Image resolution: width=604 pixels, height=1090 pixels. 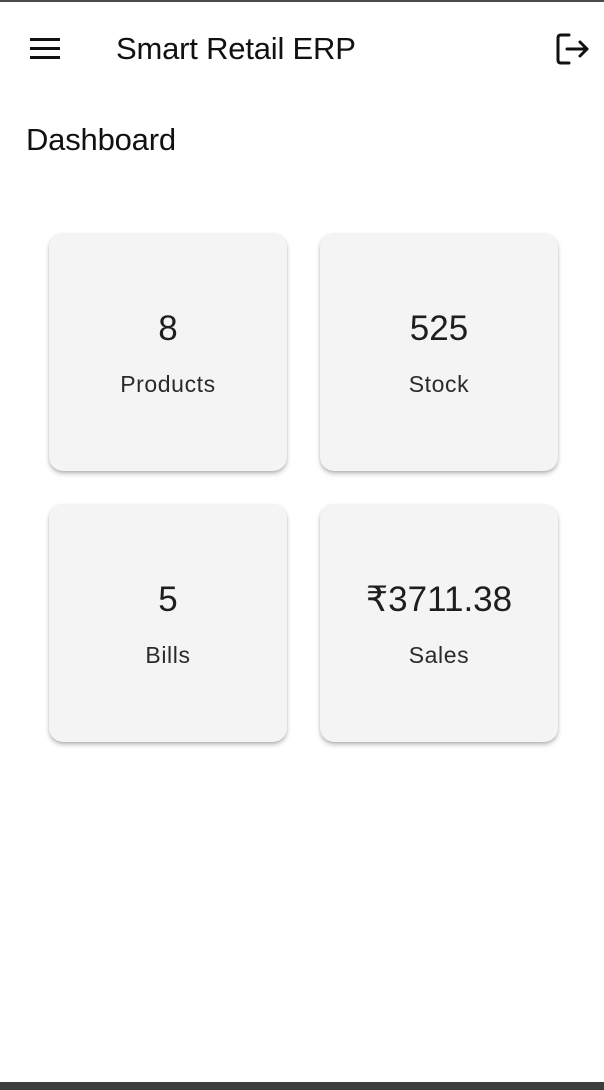 I want to click on stat-value: 5, so click(x=168, y=599).